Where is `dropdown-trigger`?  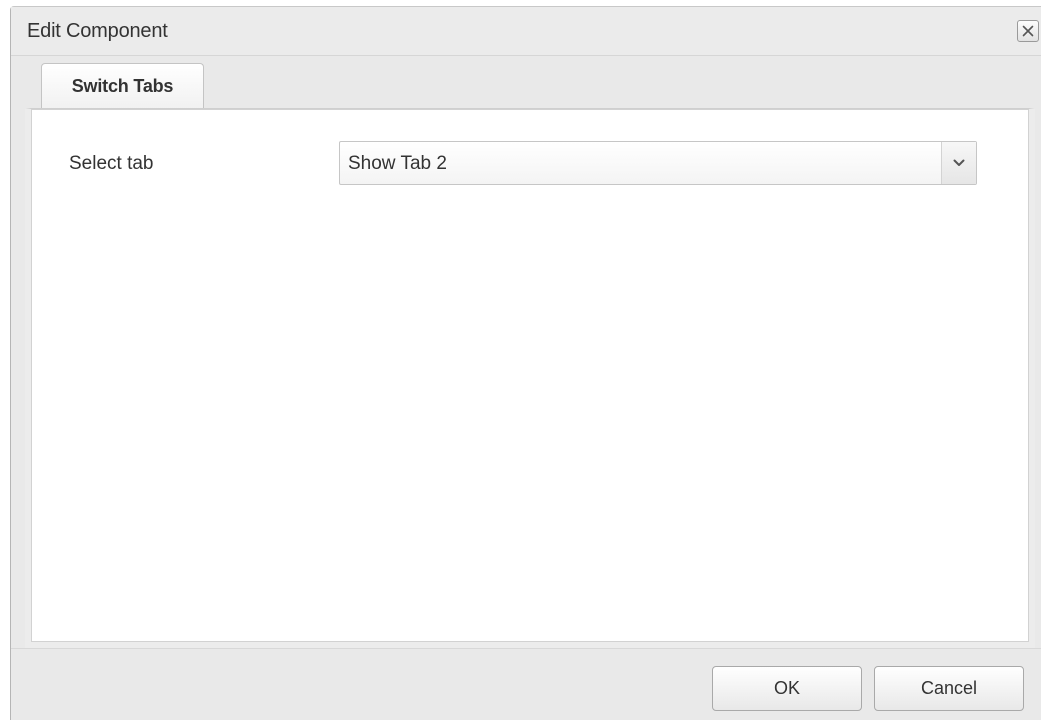
dropdown-trigger is located at coordinates (958, 163).